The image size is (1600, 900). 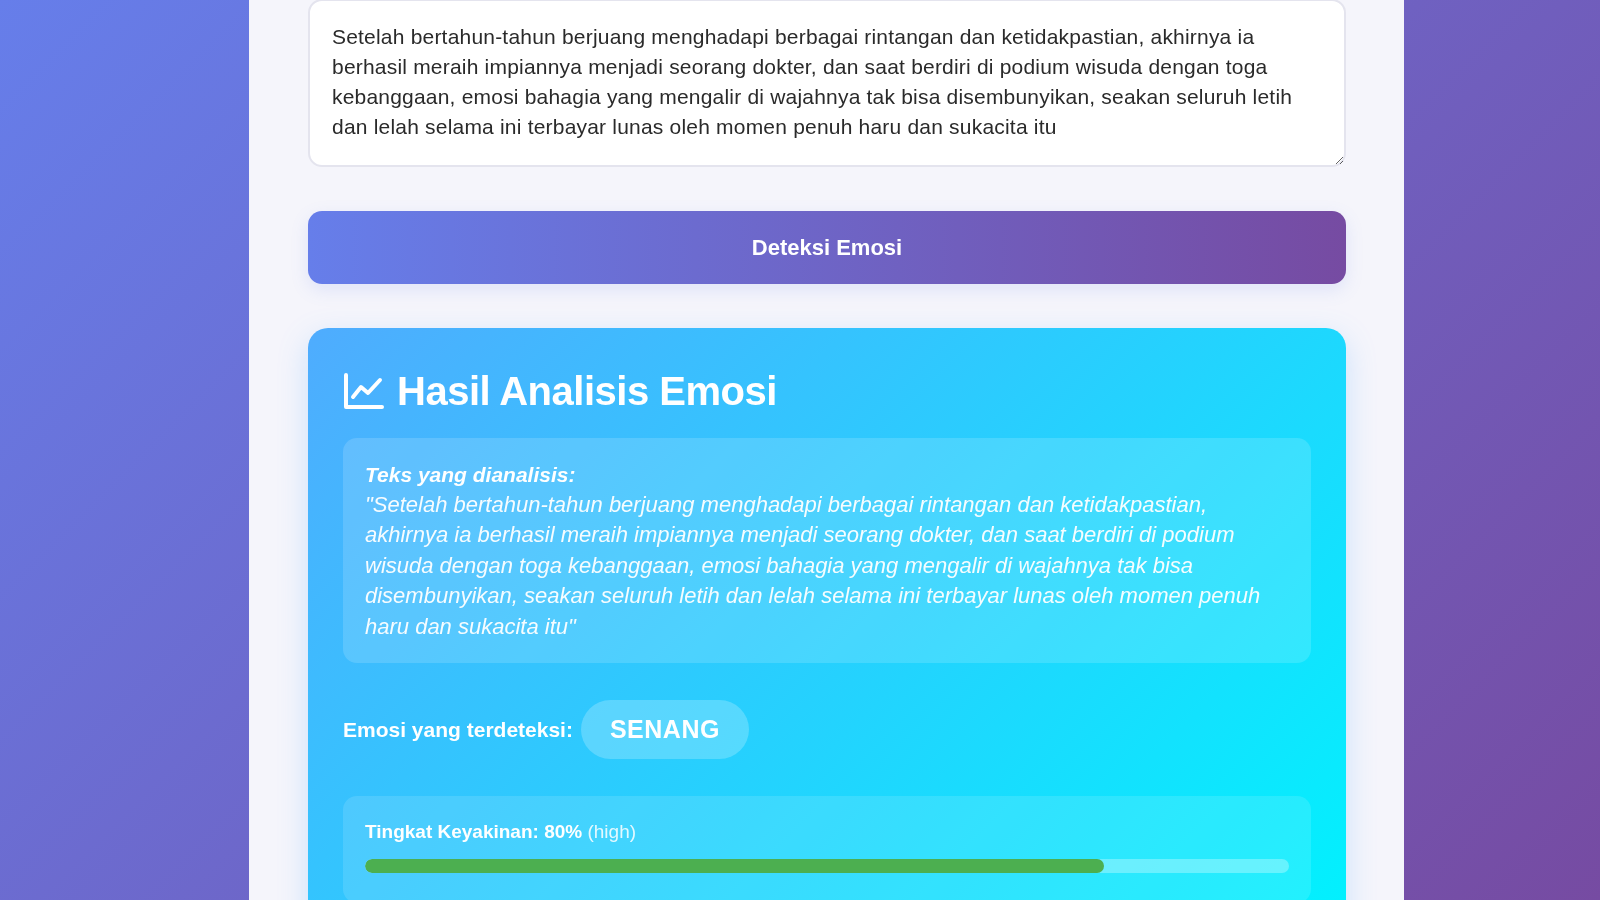 I want to click on line-chart-icon, so click(x=364, y=391).